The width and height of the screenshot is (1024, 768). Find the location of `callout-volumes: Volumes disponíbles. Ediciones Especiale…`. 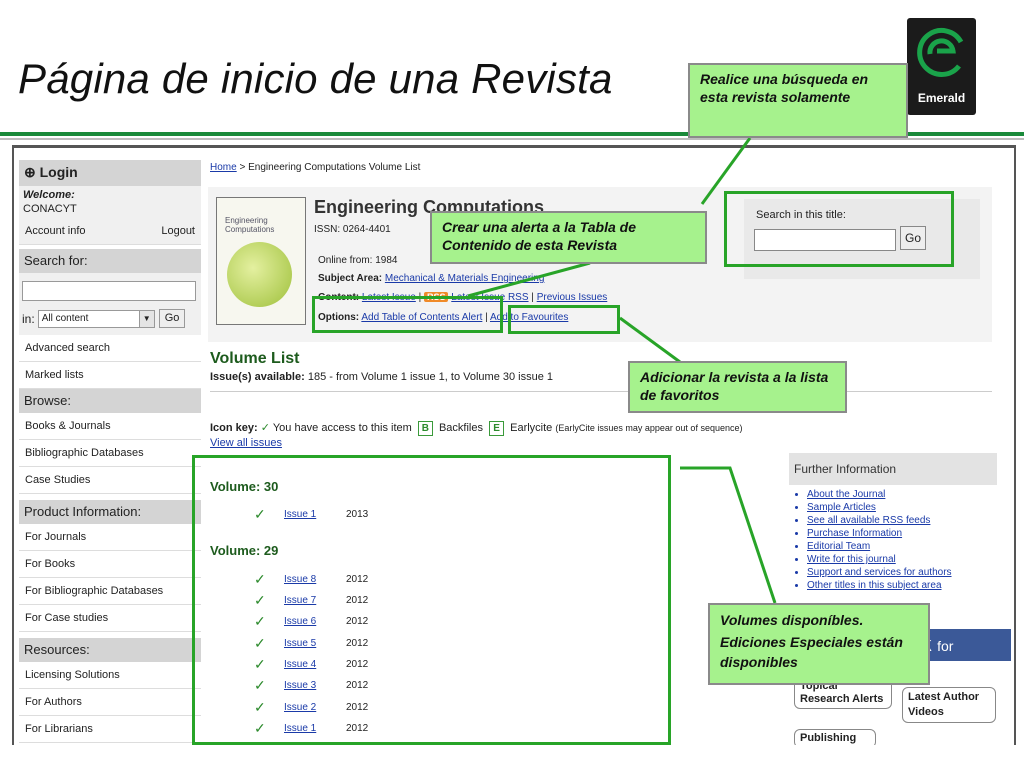

callout-volumes: Volumes disponíbles. Ediciones Especiale… is located at coordinates (819, 644).